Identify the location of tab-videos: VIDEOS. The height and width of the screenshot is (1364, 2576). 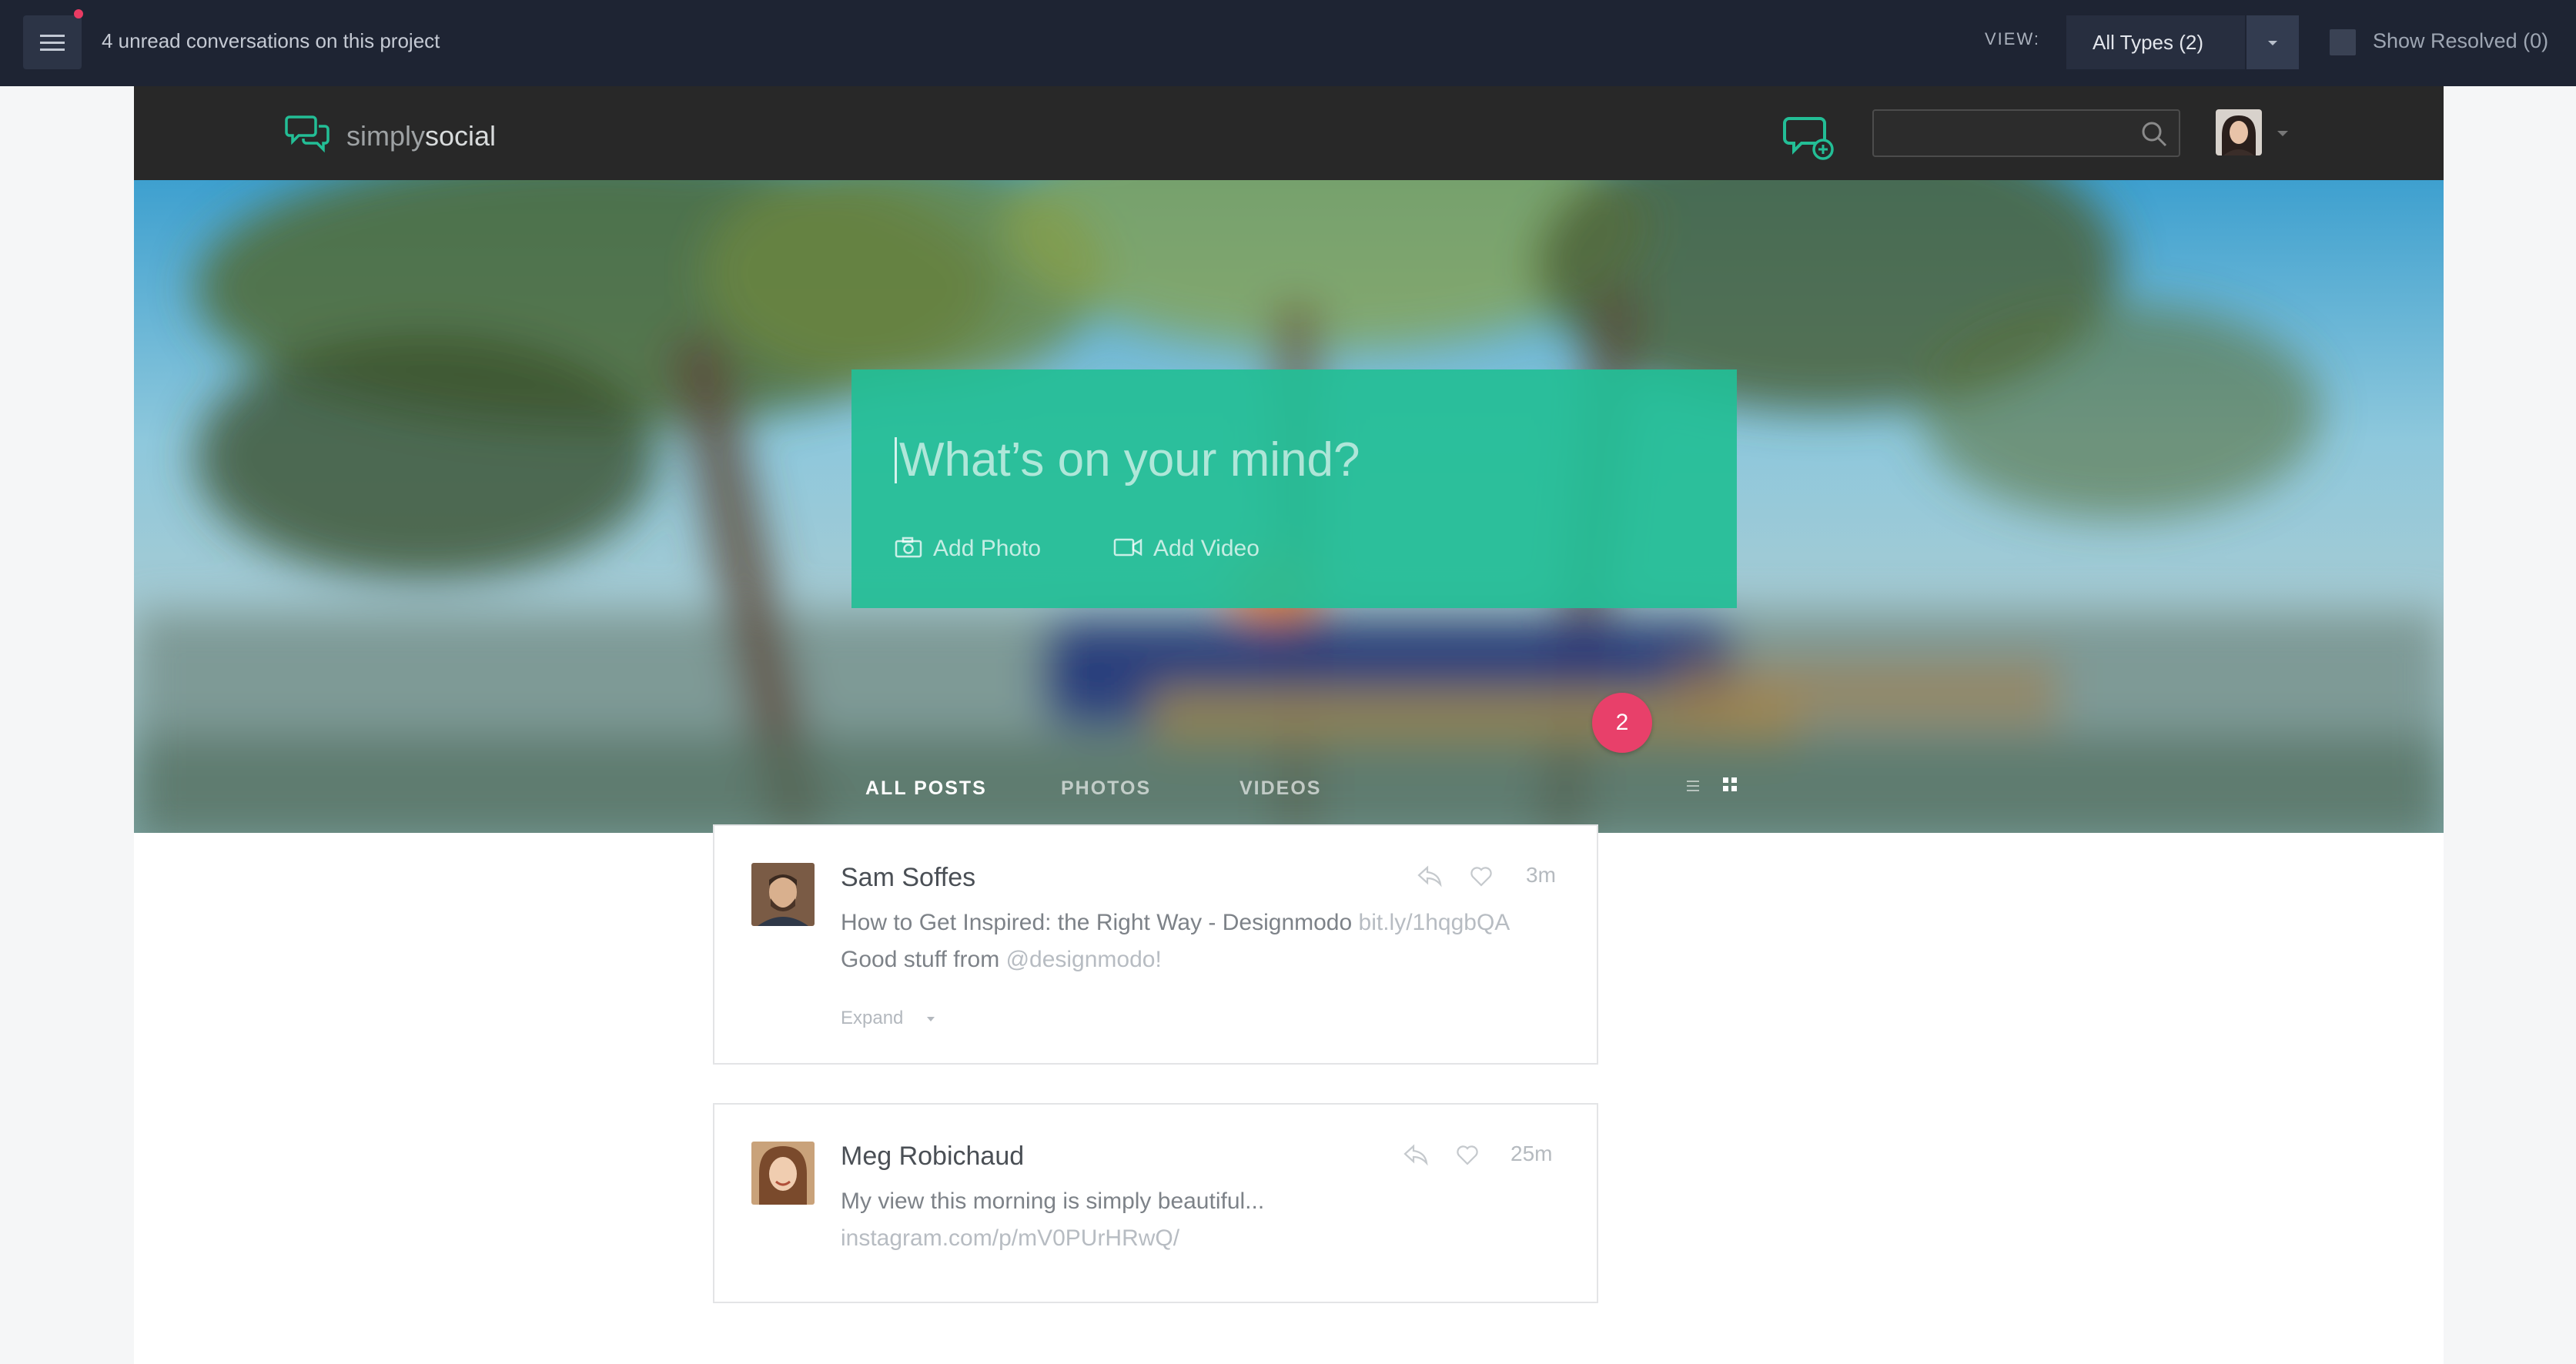
(1280, 788).